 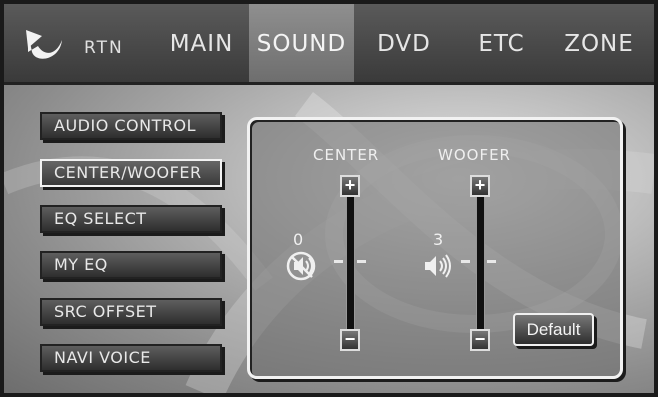 What do you see at coordinates (44, 44) in the screenshot?
I see `return-arrow-icon` at bounding box center [44, 44].